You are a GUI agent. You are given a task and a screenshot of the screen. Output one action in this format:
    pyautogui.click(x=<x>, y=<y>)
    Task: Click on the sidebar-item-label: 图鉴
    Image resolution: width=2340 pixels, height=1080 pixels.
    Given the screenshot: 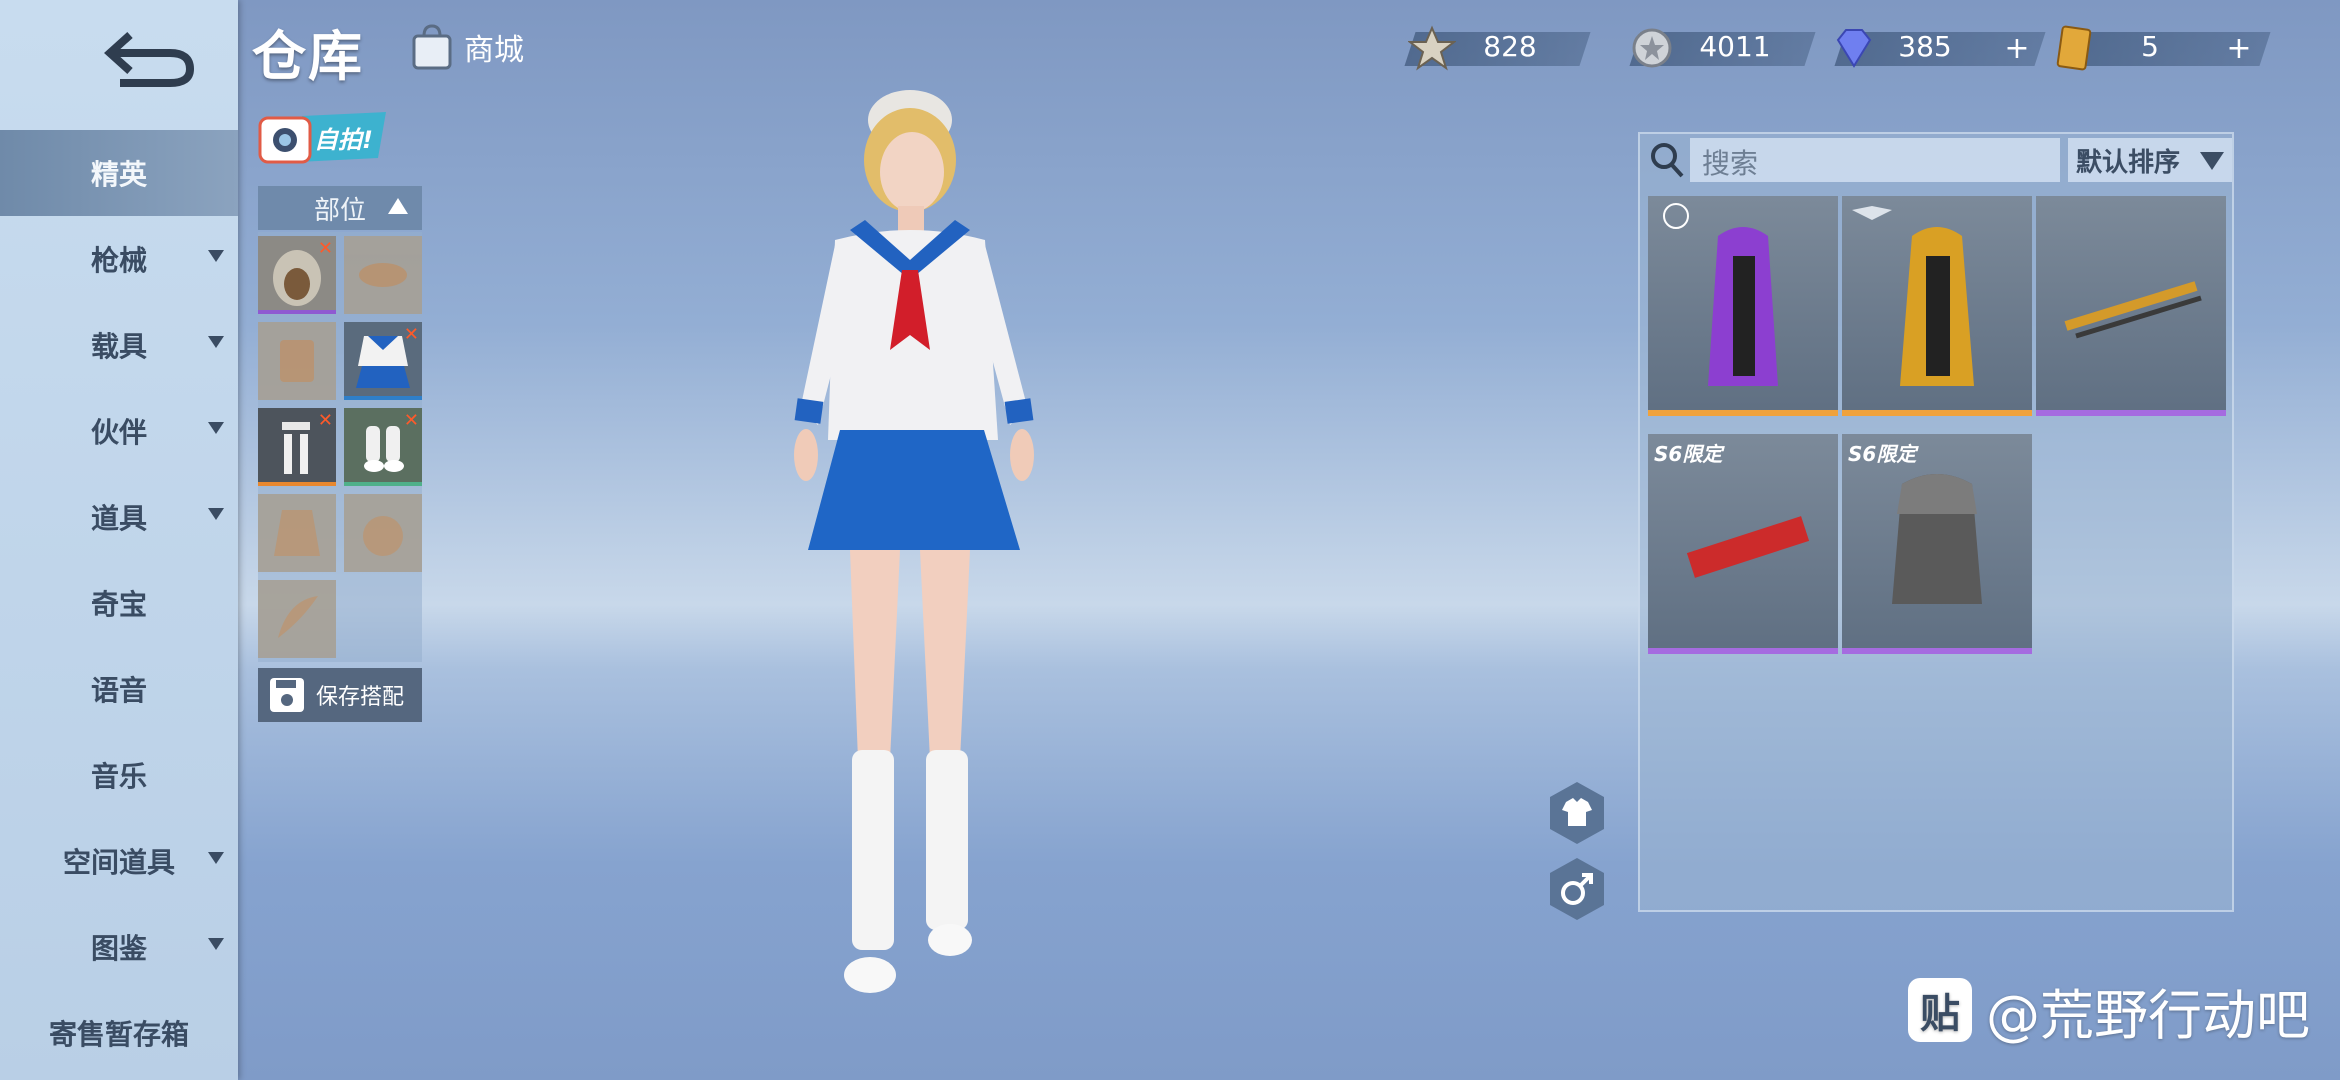 What is the action you would take?
    pyautogui.click(x=118, y=948)
    